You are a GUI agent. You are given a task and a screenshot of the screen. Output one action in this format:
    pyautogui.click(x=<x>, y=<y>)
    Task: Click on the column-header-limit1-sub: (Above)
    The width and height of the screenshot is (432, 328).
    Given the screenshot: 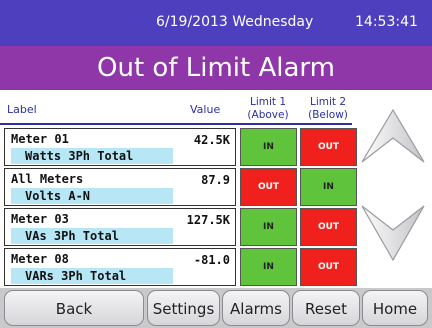 What is the action you would take?
    pyautogui.click(x=268, y=115)
    